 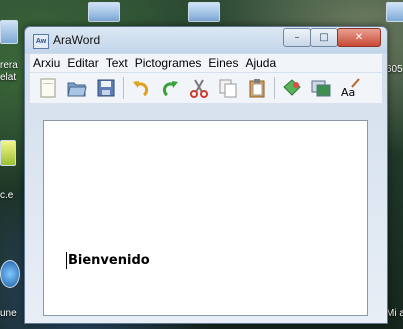 I want to click on window-controls: – □ ✕, so click(x=332, y=37).